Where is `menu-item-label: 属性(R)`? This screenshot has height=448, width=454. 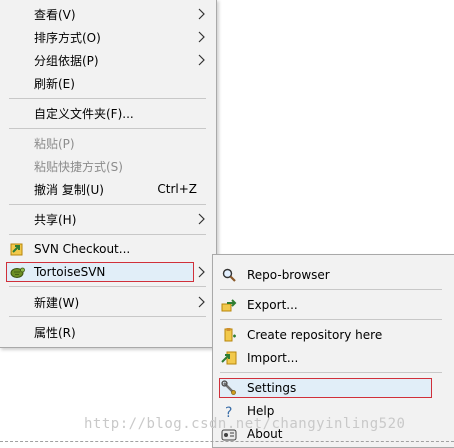
menu-item-label: 属性(R) is located at coordinates (55, 332).